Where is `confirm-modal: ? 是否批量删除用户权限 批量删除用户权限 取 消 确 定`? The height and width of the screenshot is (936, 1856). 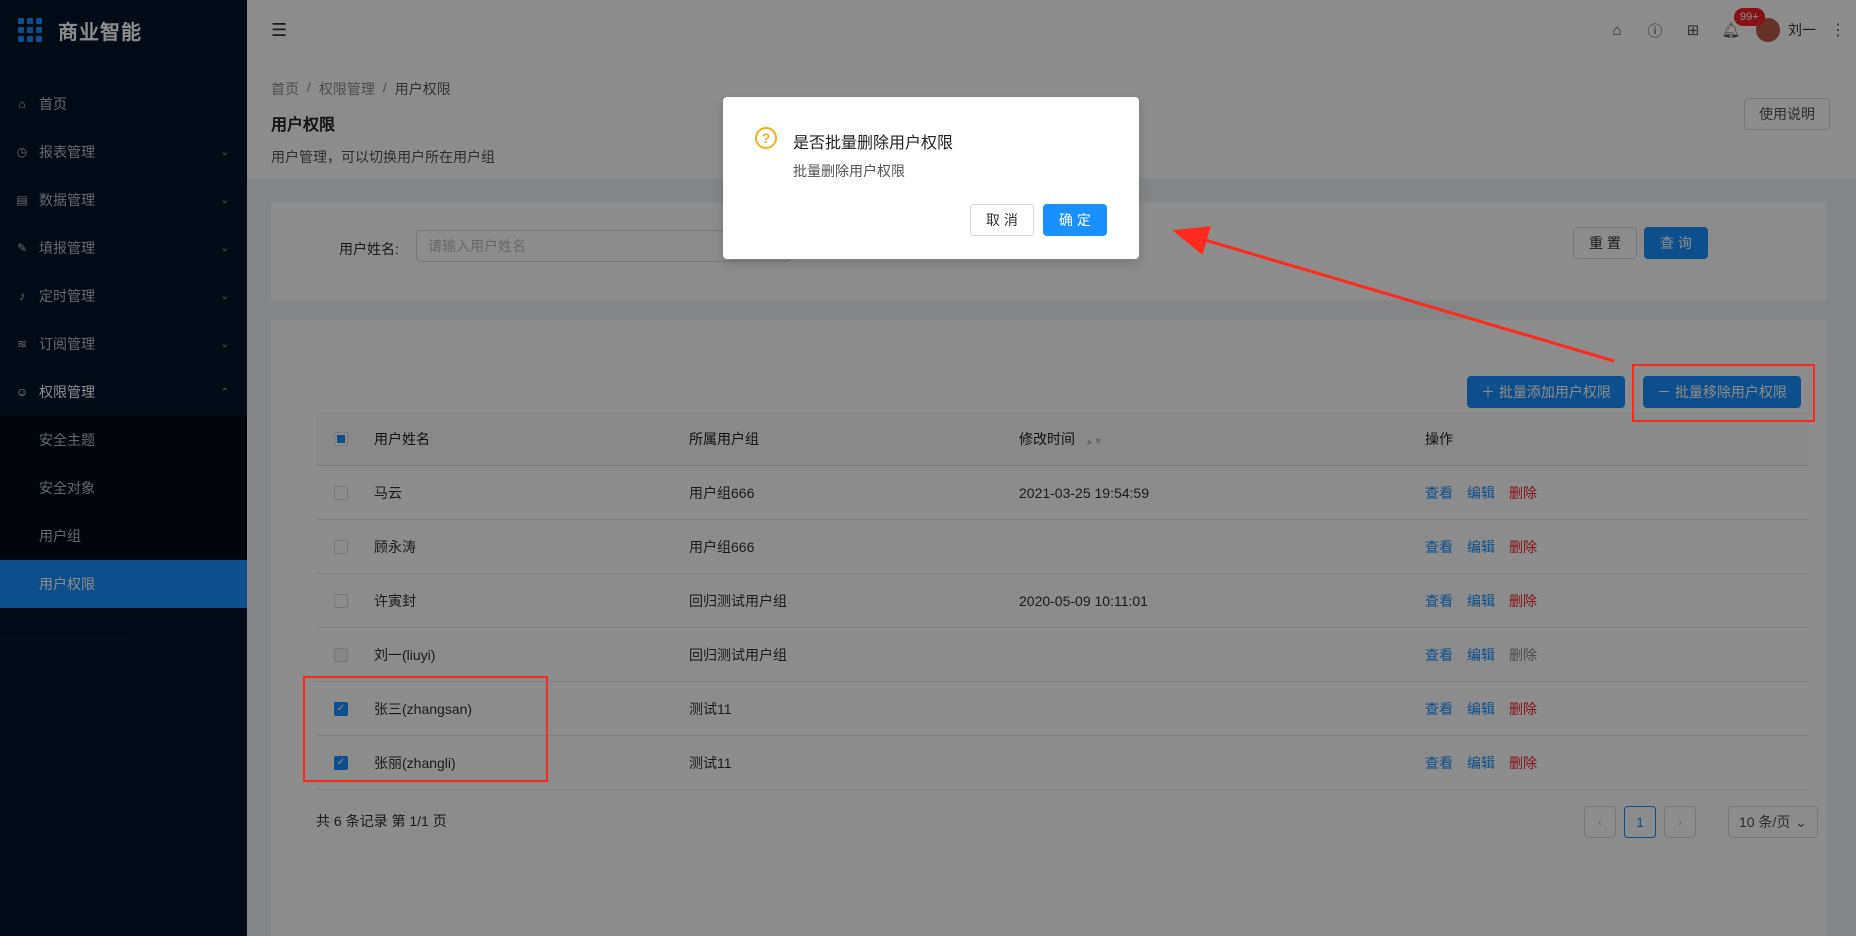
confirm-modal: ? 是否批量删除用户权限 批量删除用户权限 取 消 确 定 is located at coordinates (931, 178).